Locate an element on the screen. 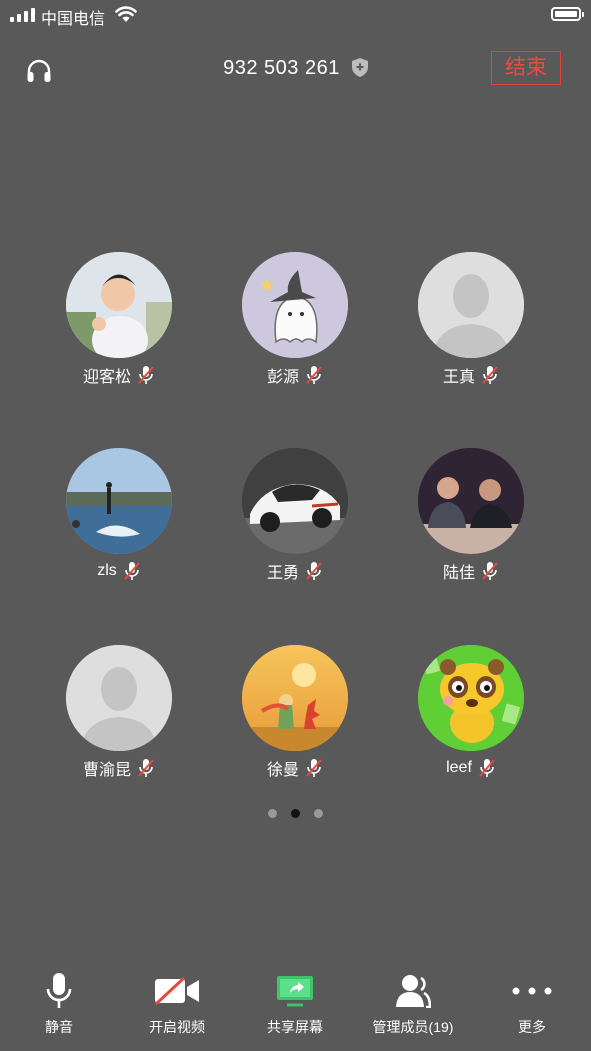  signal-icon is located at coordinates (22, 15).